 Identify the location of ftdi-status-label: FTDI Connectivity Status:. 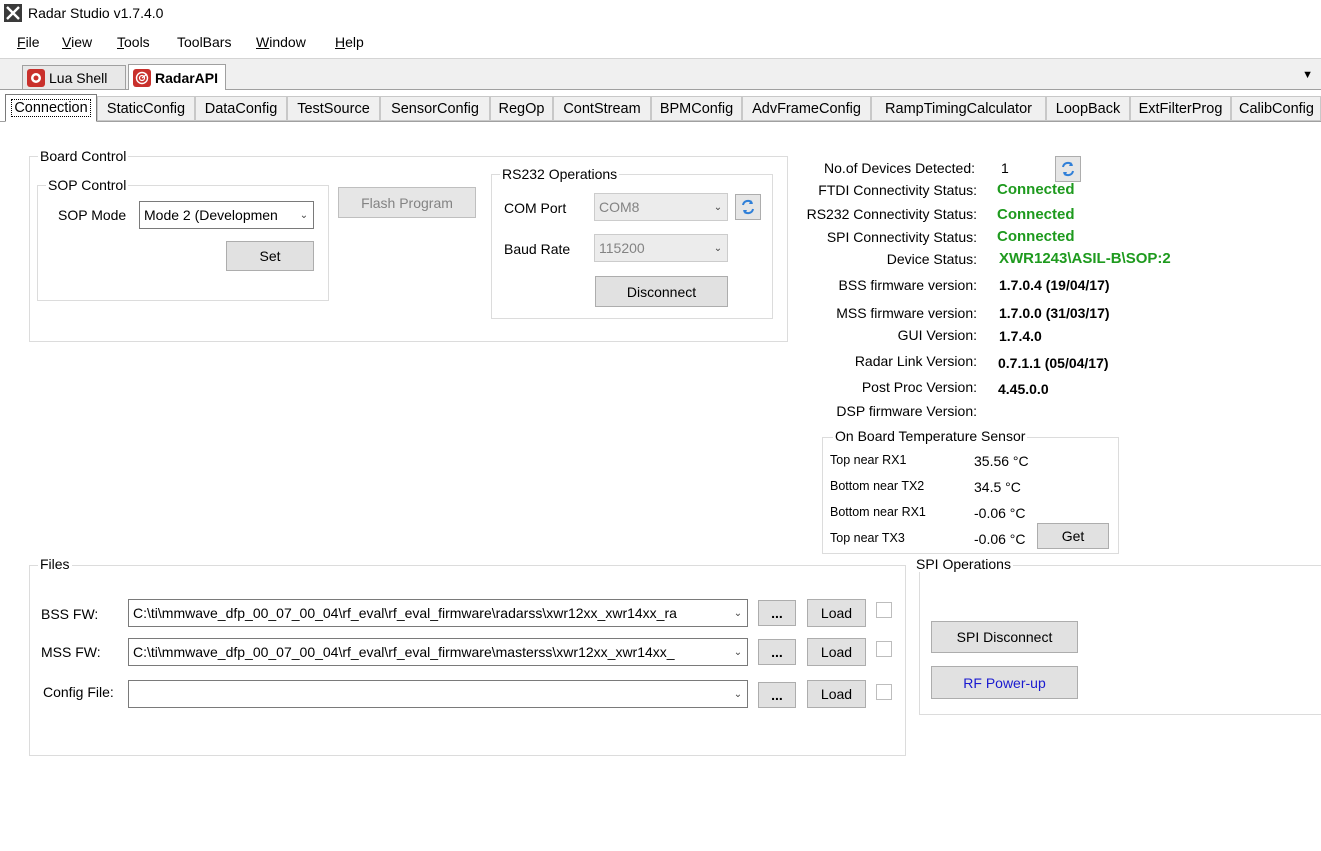
(897, 190).